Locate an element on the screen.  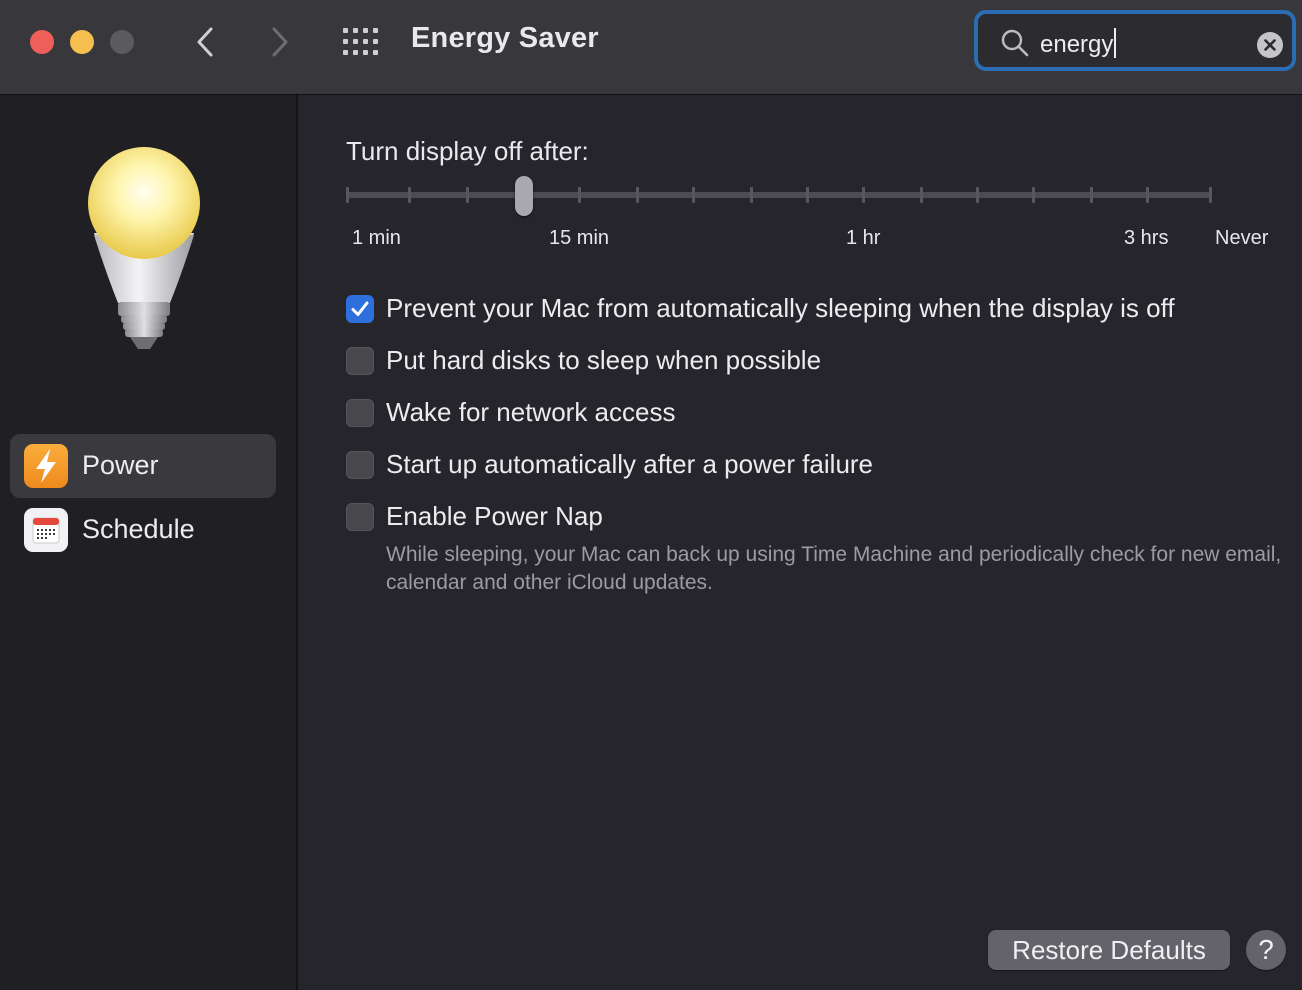
close-button is located at coordinates (42, 42).